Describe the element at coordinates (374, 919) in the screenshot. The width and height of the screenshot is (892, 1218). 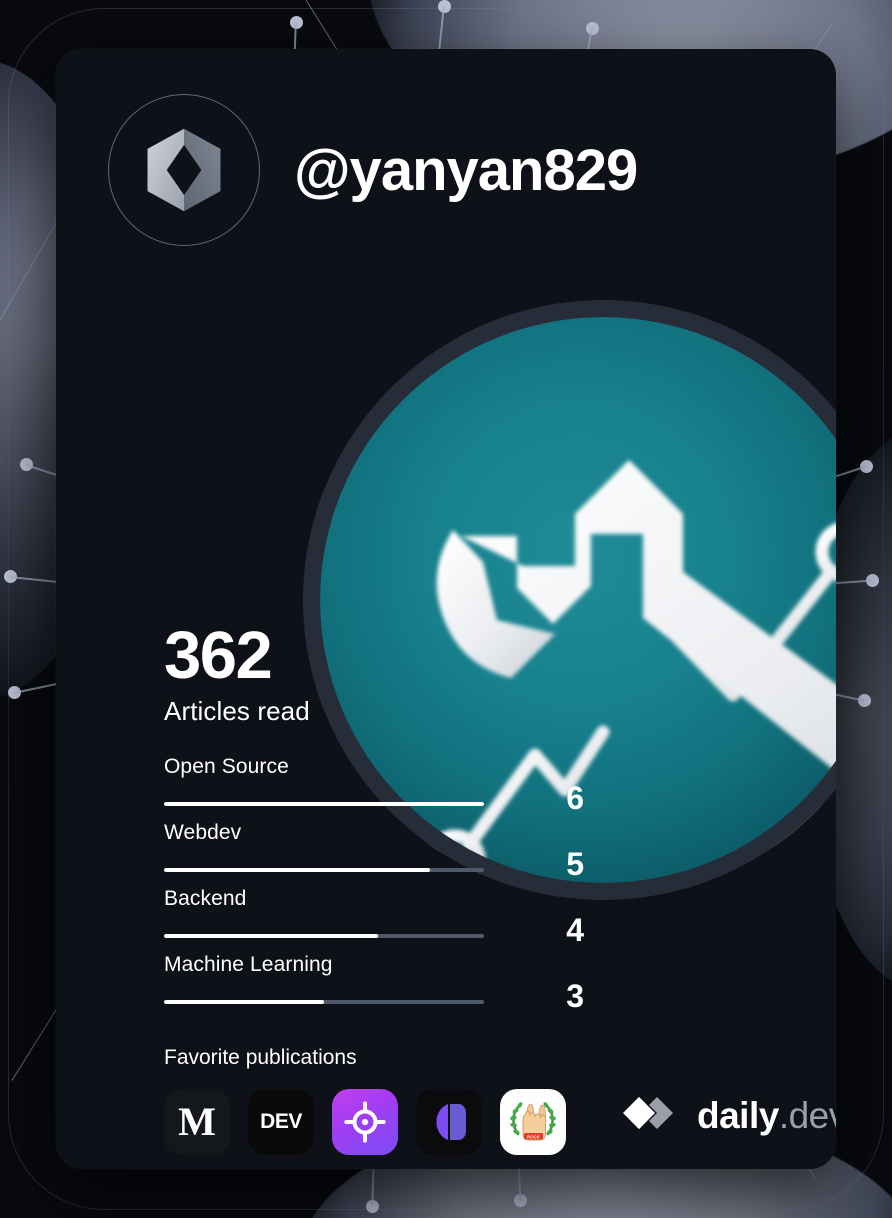
I see `tag-row: Backend 4` at that location.